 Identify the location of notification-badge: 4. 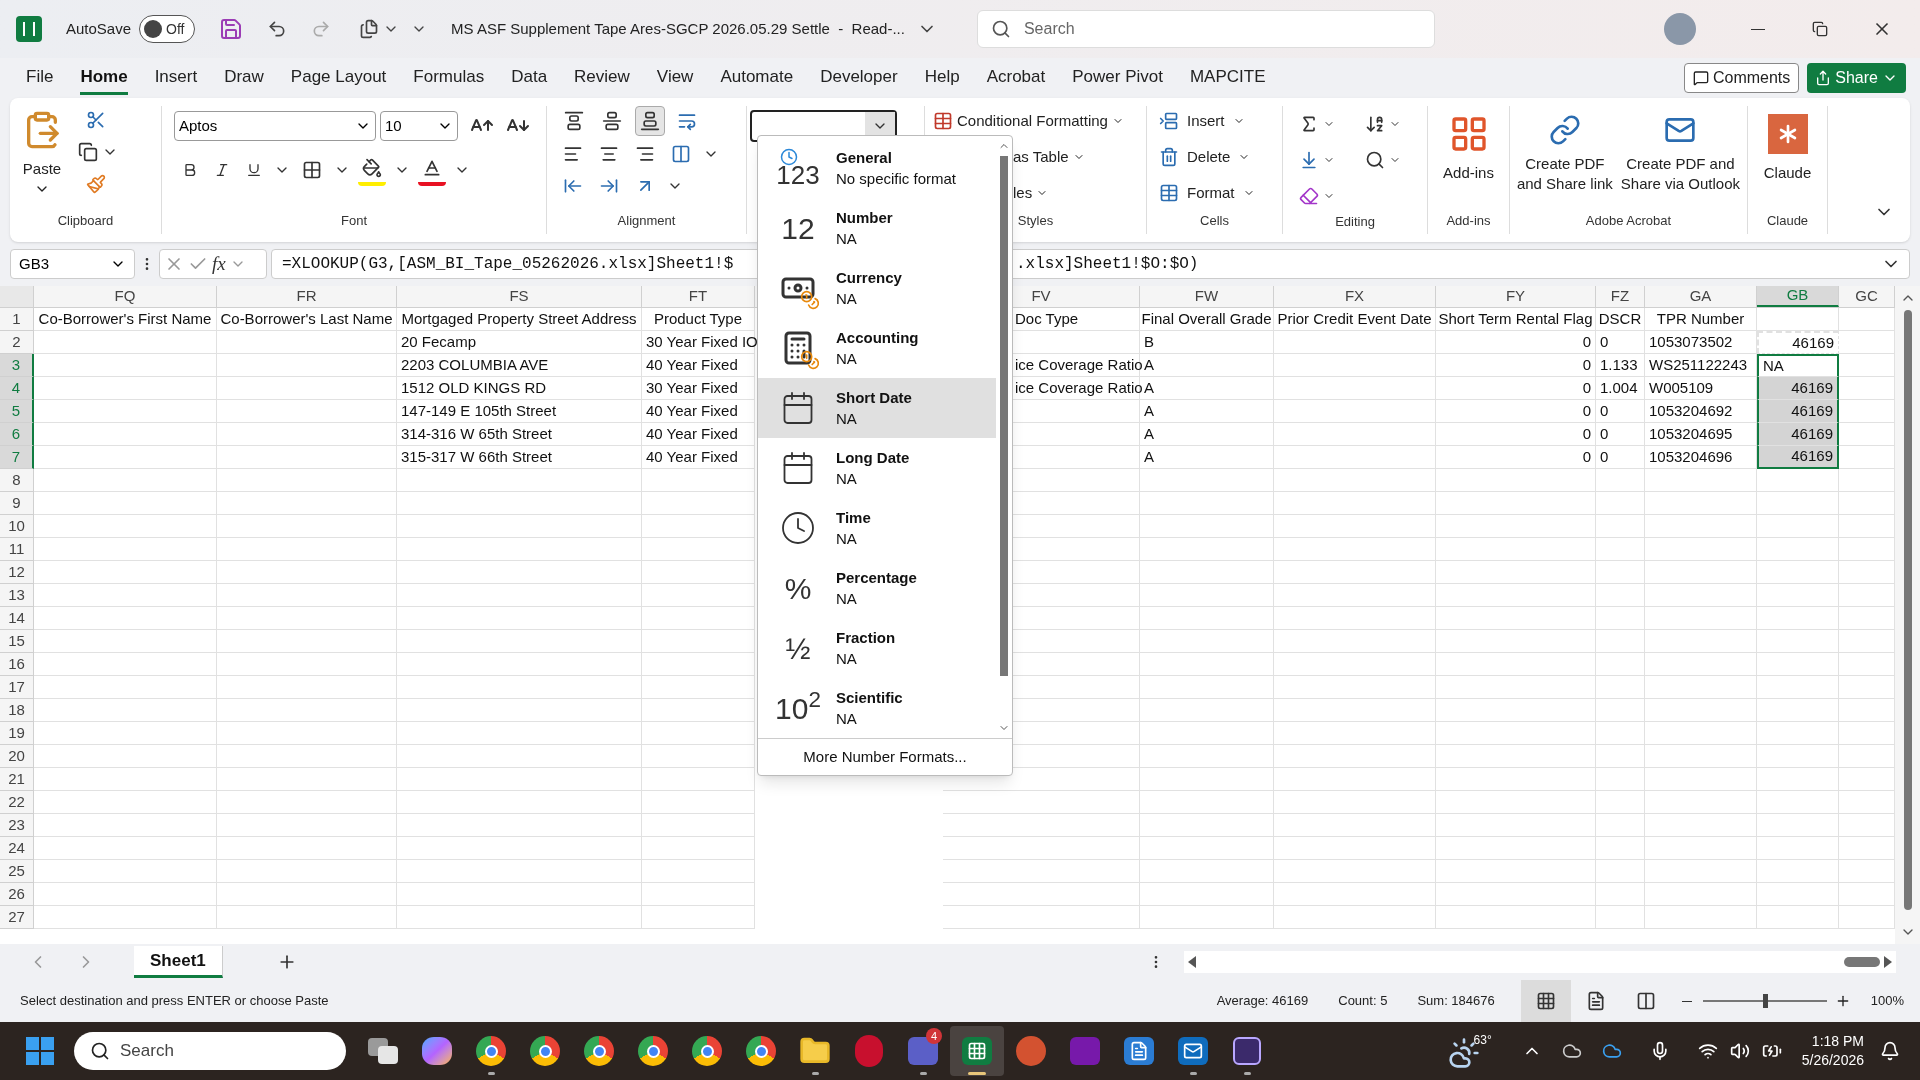
(934, 1036).